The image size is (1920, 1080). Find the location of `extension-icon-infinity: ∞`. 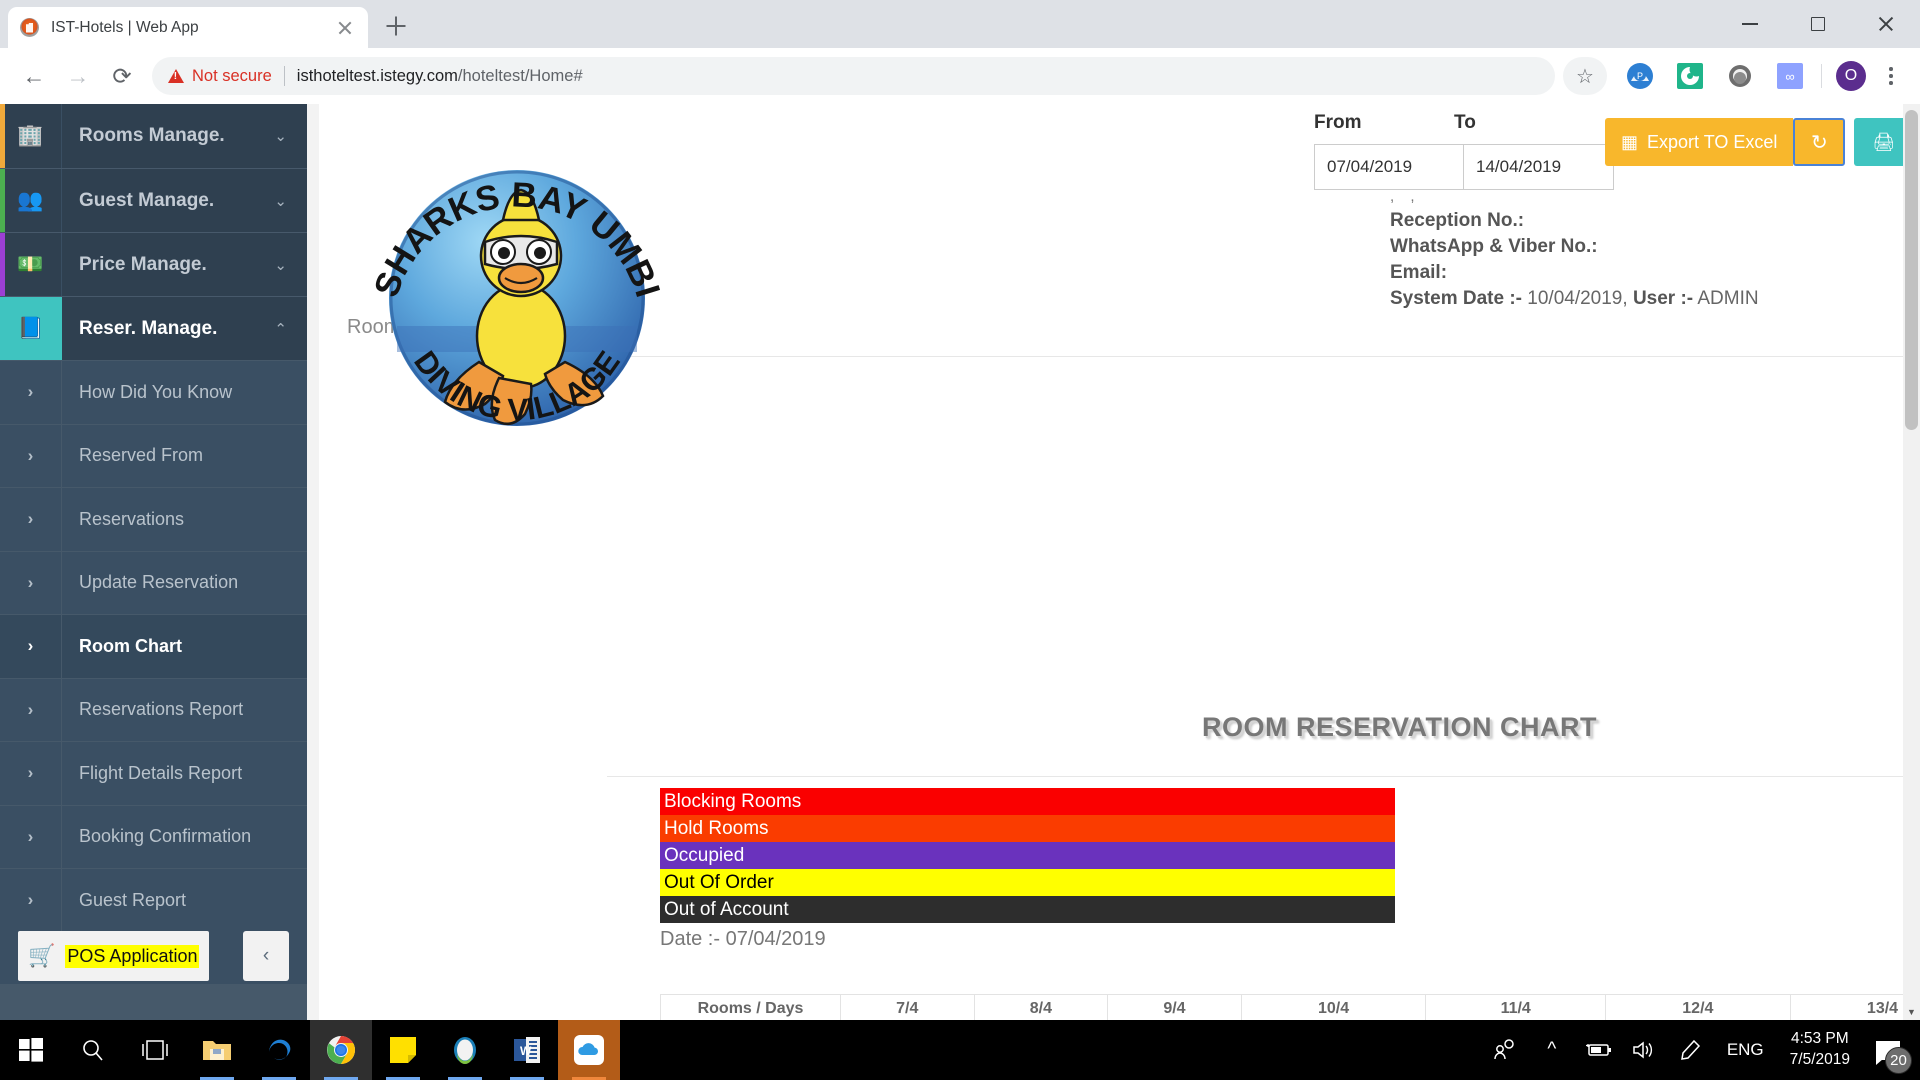

extension-icon-infinity: ∞ is located at coordinates (1790, 76).